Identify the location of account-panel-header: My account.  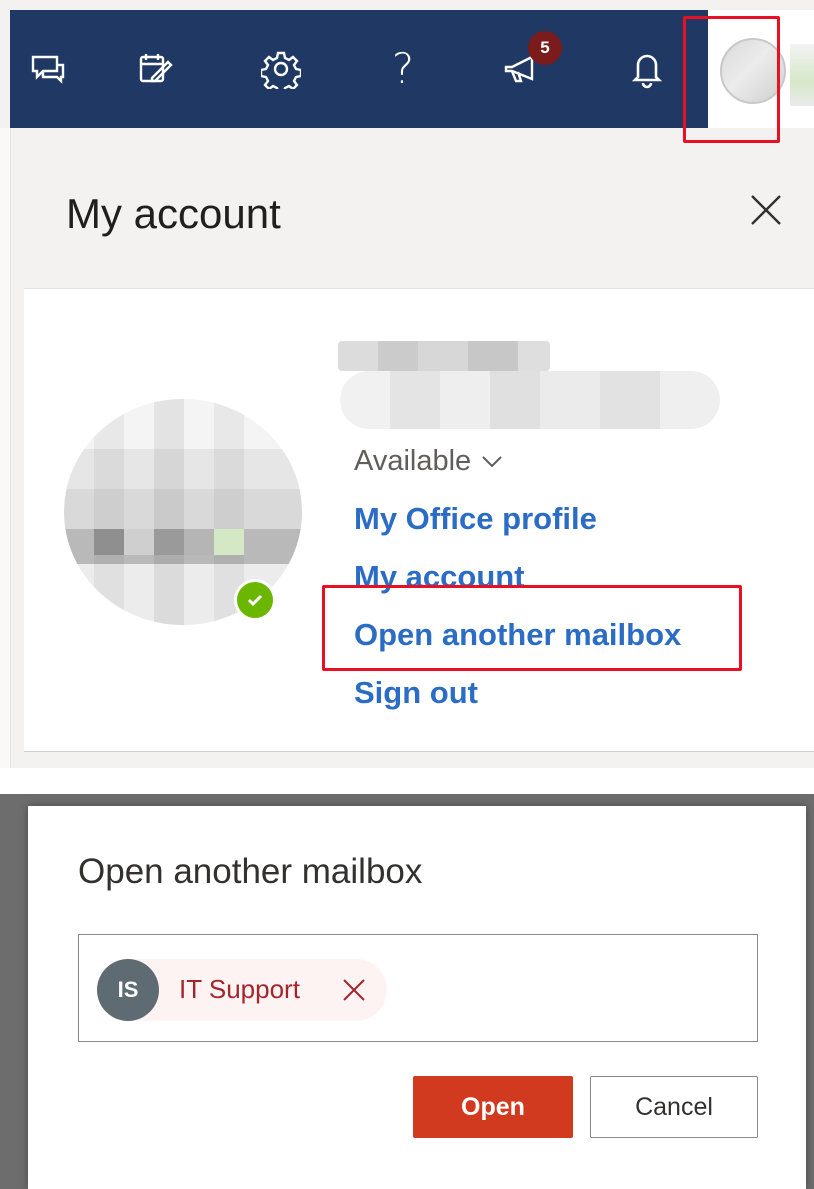
(419, 208).